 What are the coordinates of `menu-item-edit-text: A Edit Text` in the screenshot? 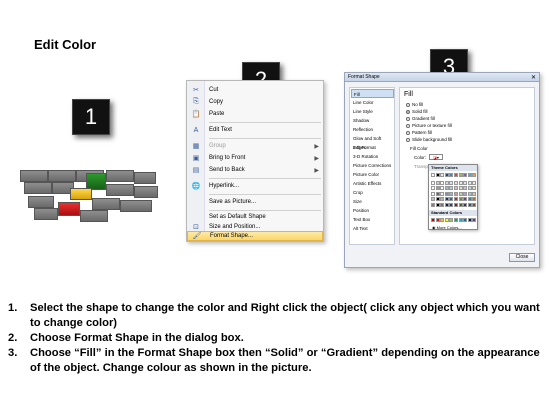 It's located at (255, 130).